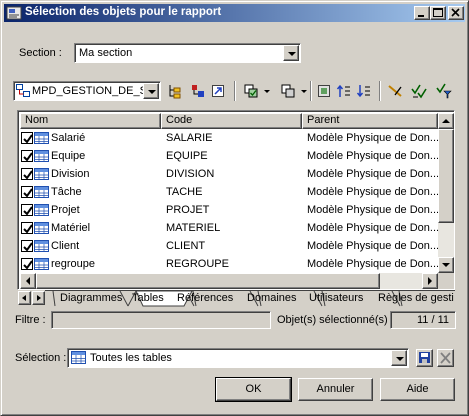 This screenshot has width=469, height=416. What do you see at coordinates (131, 358) in the screenshot?
I see `selection-value: Toutes les tables` at bounding box center [131, 358].